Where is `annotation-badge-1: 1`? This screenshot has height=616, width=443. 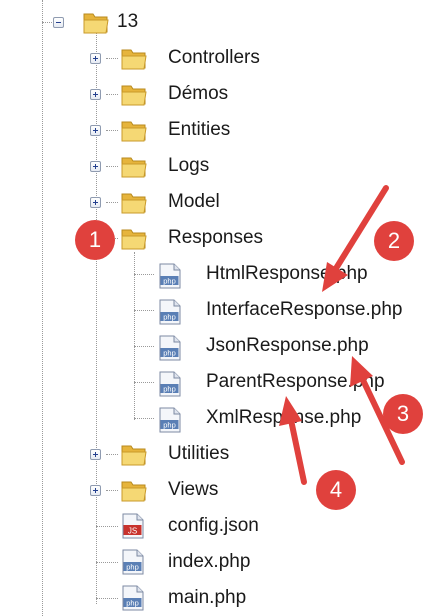 annotation-badge-1: 1 is located at coordinates (95, 240).